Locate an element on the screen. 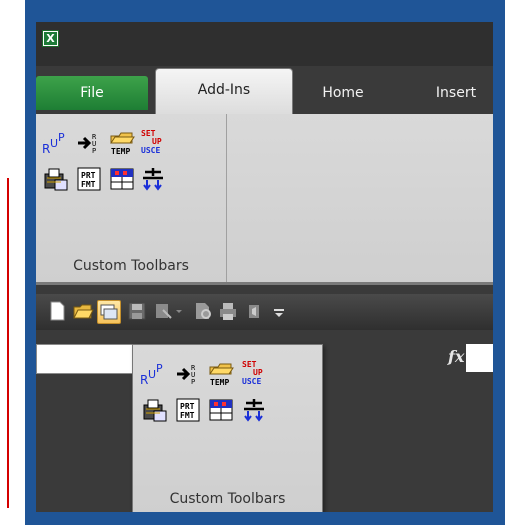 The width and height of the screenshot is (505, 525). open-folder-icon is located at coordinates (83, 311).